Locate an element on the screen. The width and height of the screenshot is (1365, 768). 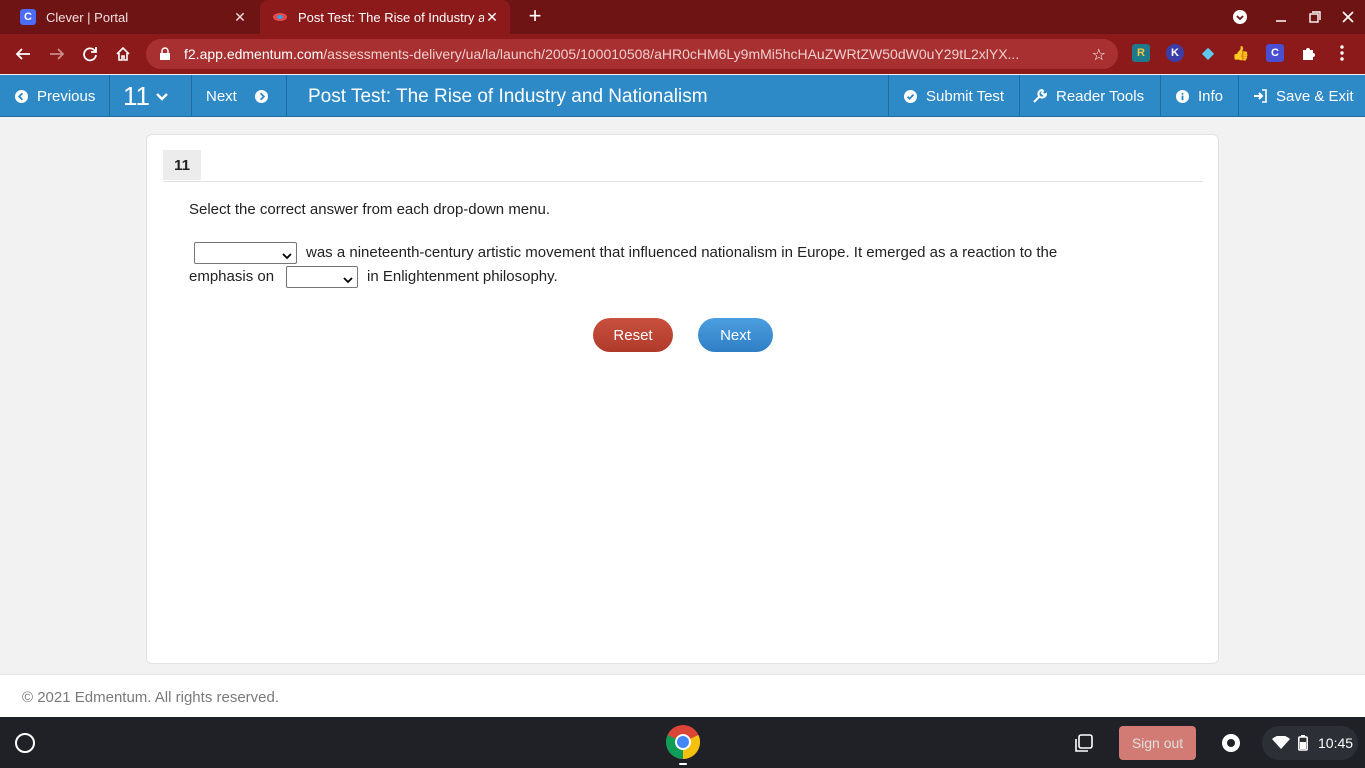
extension-r-icon: R is located at coordinates (1141, 53).